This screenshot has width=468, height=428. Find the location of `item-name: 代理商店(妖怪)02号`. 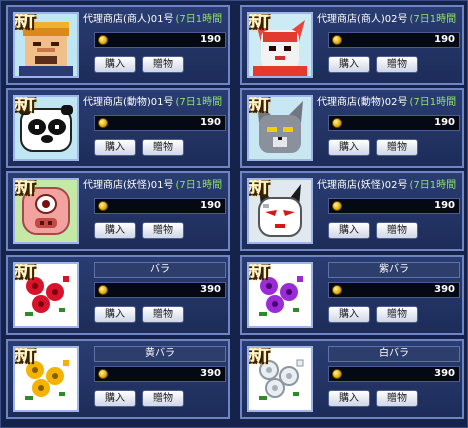

item-name: 代理商店(妖怪)02号 is located at coordinates (362, 185).